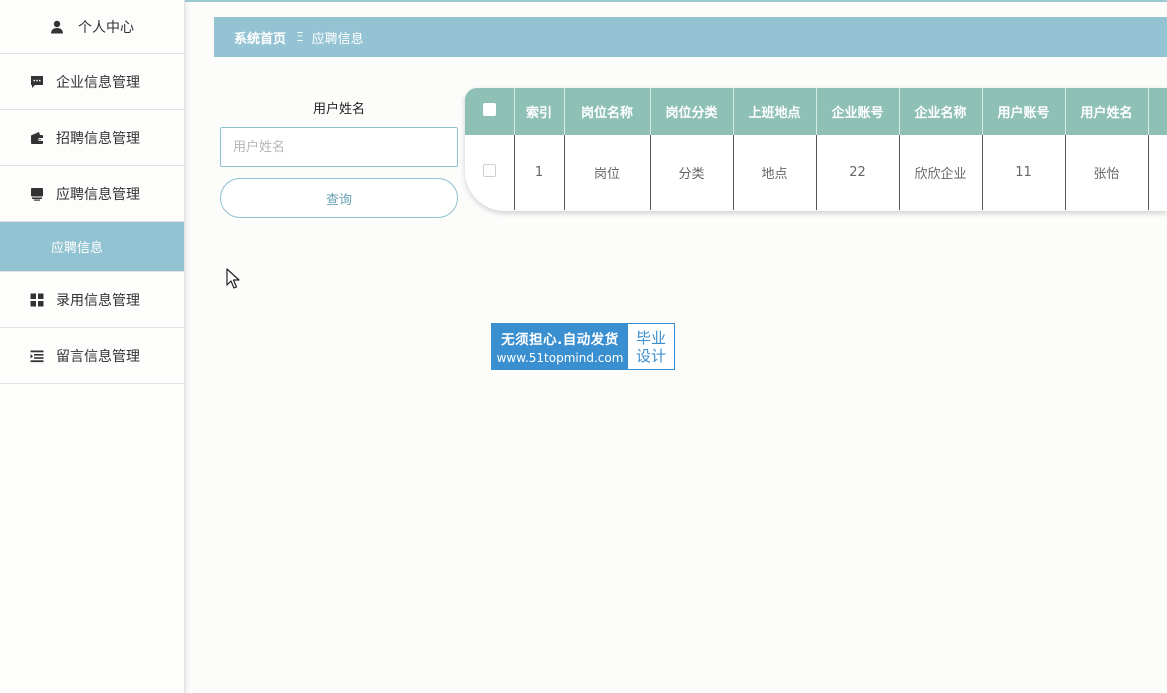  Describe the element at coordinates (260, 37) in the screenshot. I see `breadcrumb-home: 系统首页` at that location.